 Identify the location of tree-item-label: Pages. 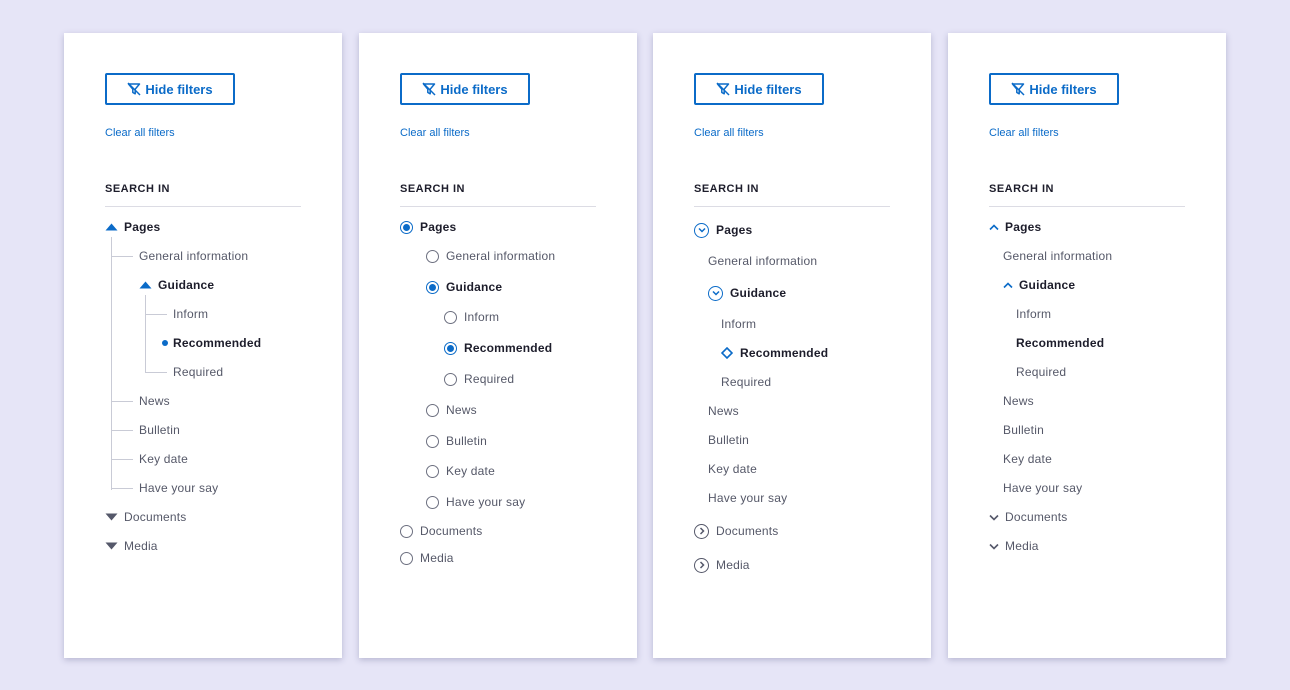
(142, 227).